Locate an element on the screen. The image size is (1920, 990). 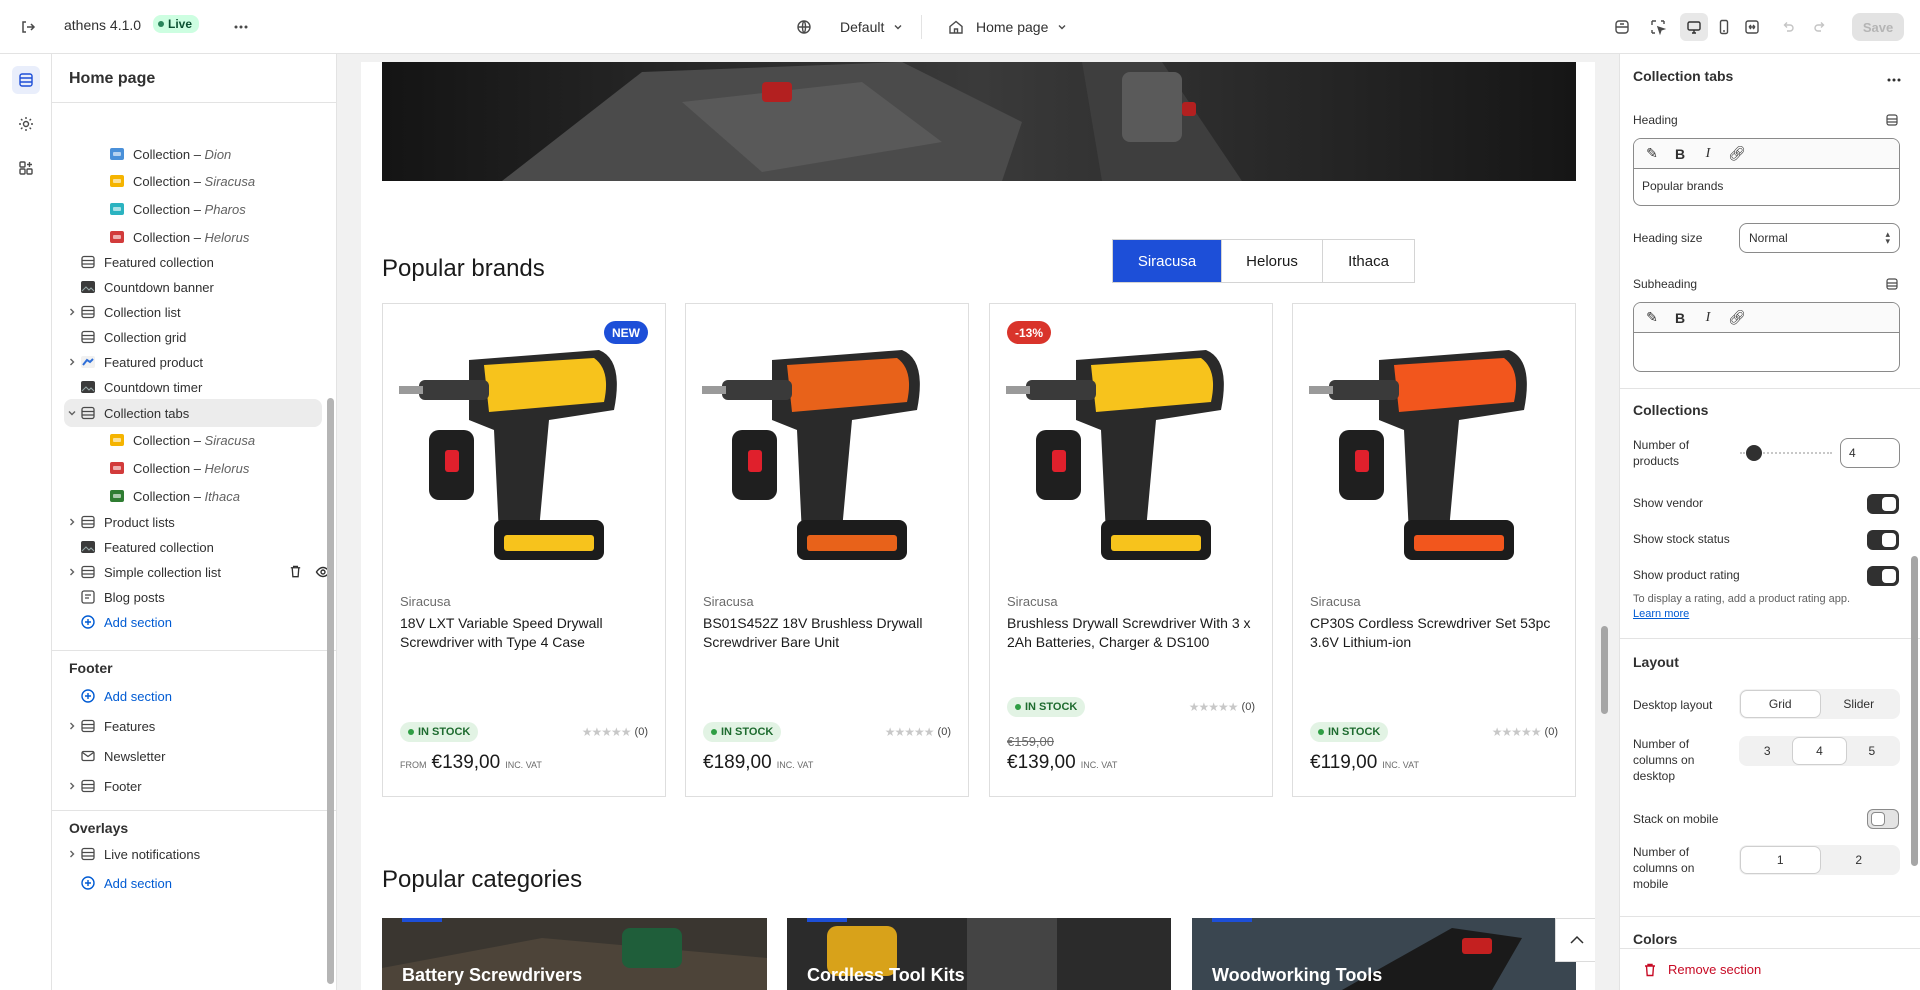
subheading-editor: ✎ B I 🔗︎ is located at coordinates (1766, 337).